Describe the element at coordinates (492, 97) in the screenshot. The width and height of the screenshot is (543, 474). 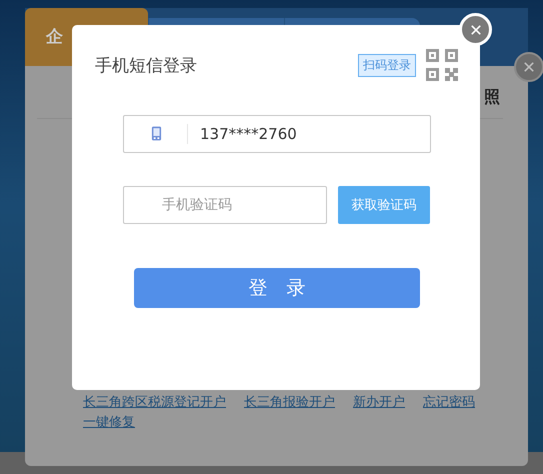
I see `column-heading: 照` at that location.